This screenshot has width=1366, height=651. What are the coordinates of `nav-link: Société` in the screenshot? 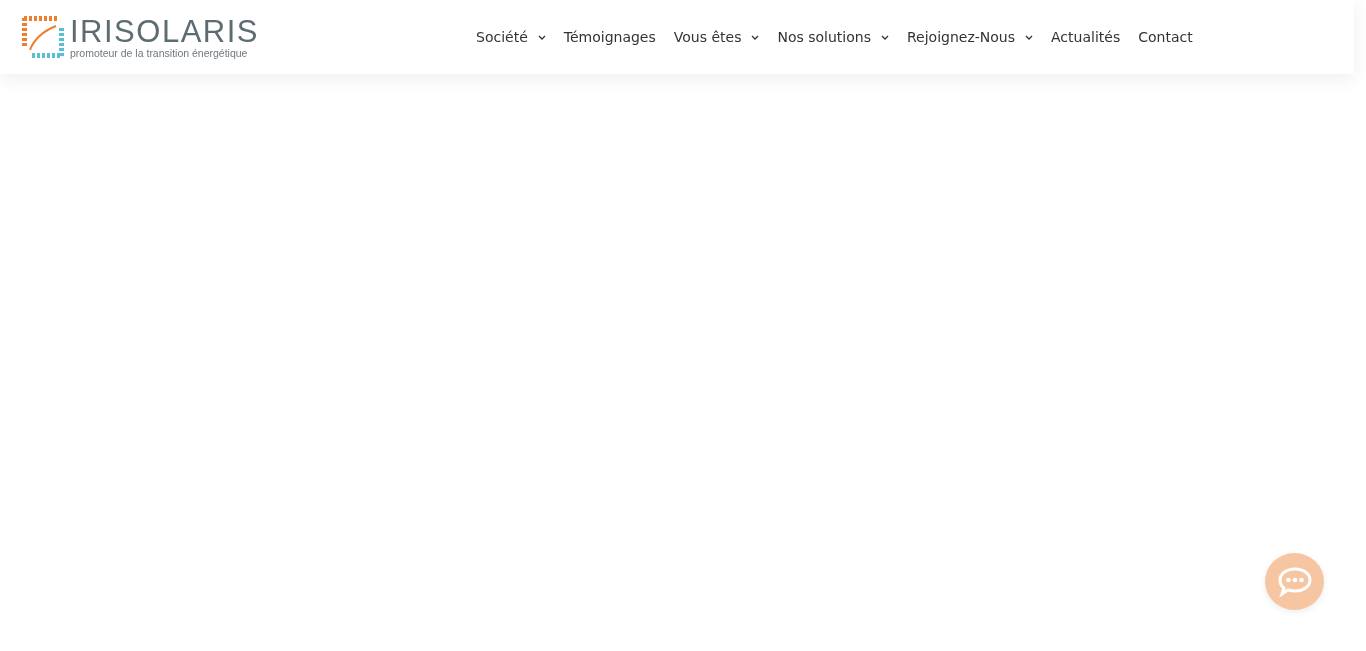 It's located at (511, 37).